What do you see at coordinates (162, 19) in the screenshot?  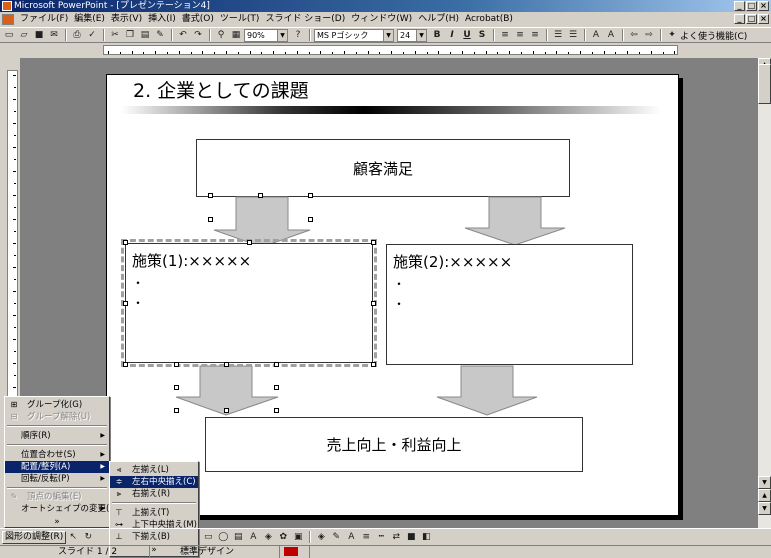 I see `menu-insert: 挿入(I)` at bounding box center [162, 19].